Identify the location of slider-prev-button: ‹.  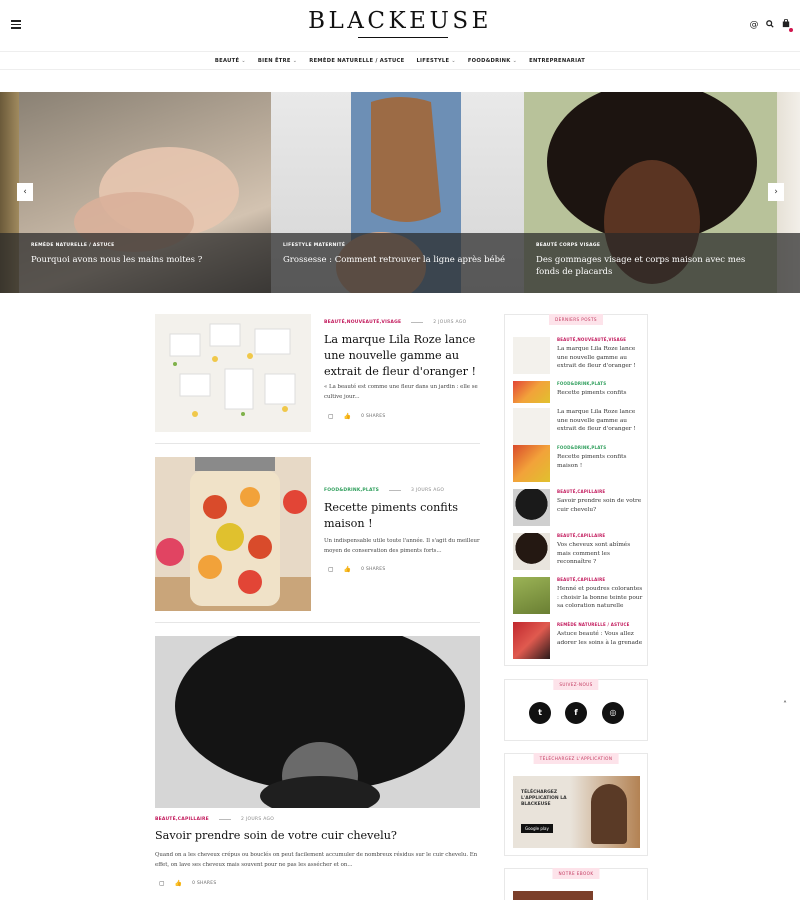
(25, 192).